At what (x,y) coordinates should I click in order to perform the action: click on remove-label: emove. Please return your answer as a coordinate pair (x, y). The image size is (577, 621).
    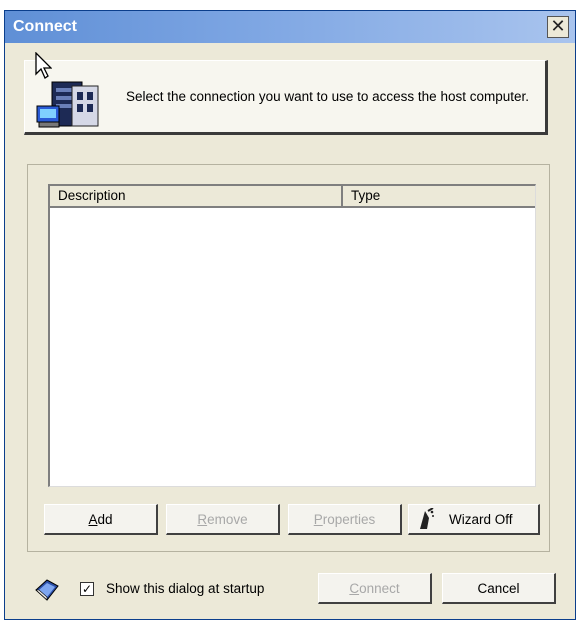
    Looking at the image, I should click on (227, 519).